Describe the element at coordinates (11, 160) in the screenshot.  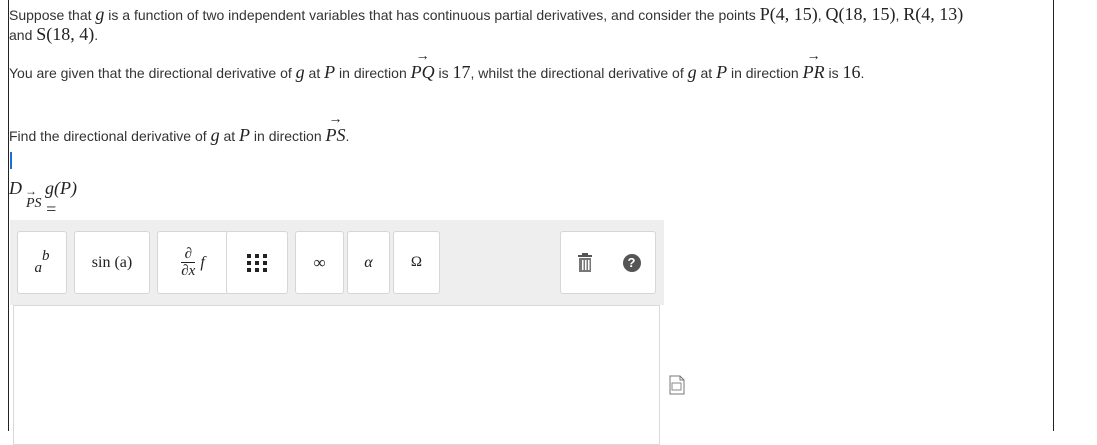
I see `text-cursor` at that location.